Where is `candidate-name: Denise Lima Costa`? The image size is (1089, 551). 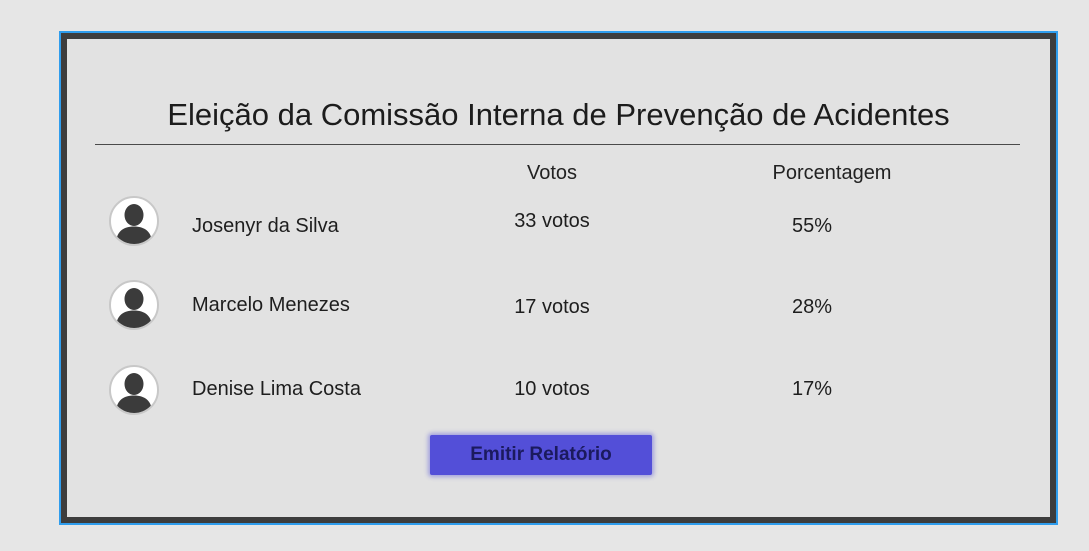
candidate-name: Denise Lima Costa is located at coordinates (276, 389).